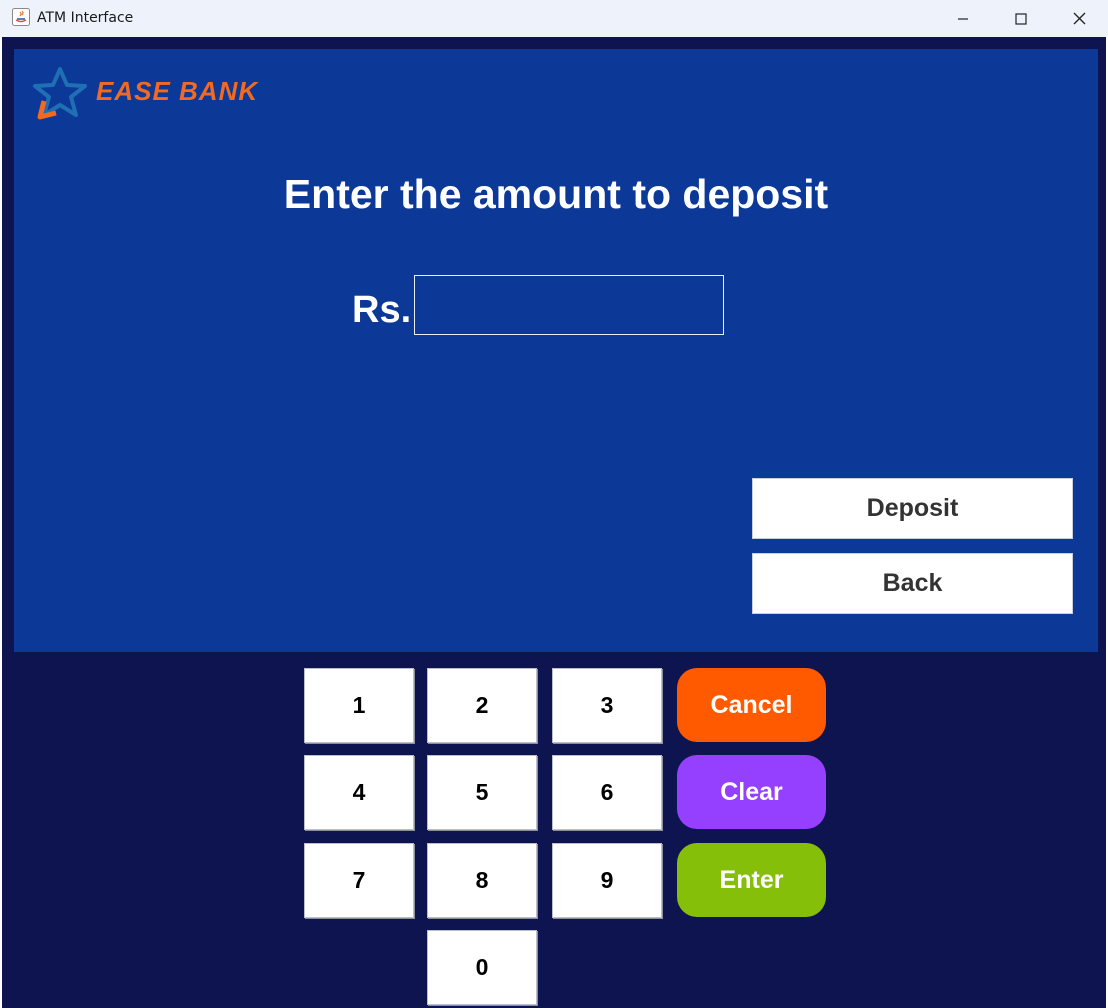  What do you see at coordinates (359, 880) in the screenshot?
I see `key-7: 7` at bounding box center [359, 880].